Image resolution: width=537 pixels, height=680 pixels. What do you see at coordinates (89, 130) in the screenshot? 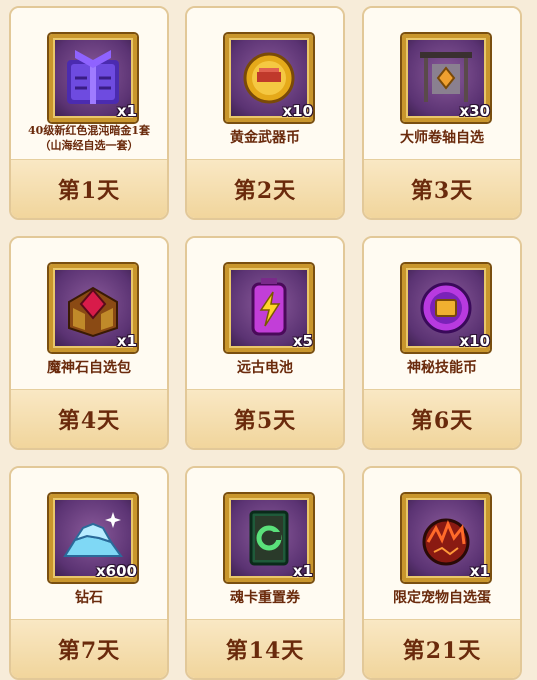
I see `item-name: 40级新红色混沌暗金1套` at bounding box center [89, 130].